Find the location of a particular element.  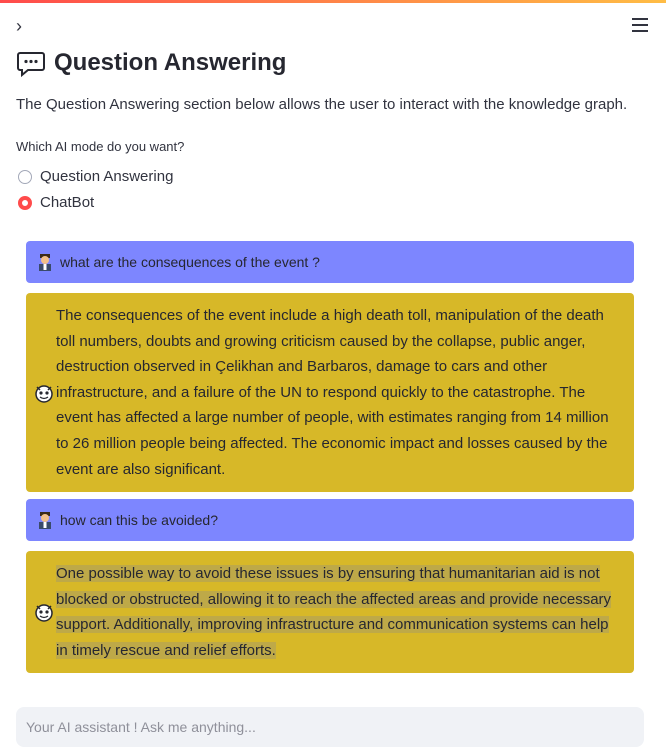

radio-option-chatbot: ChatBot is located at coordinates (56, 202).